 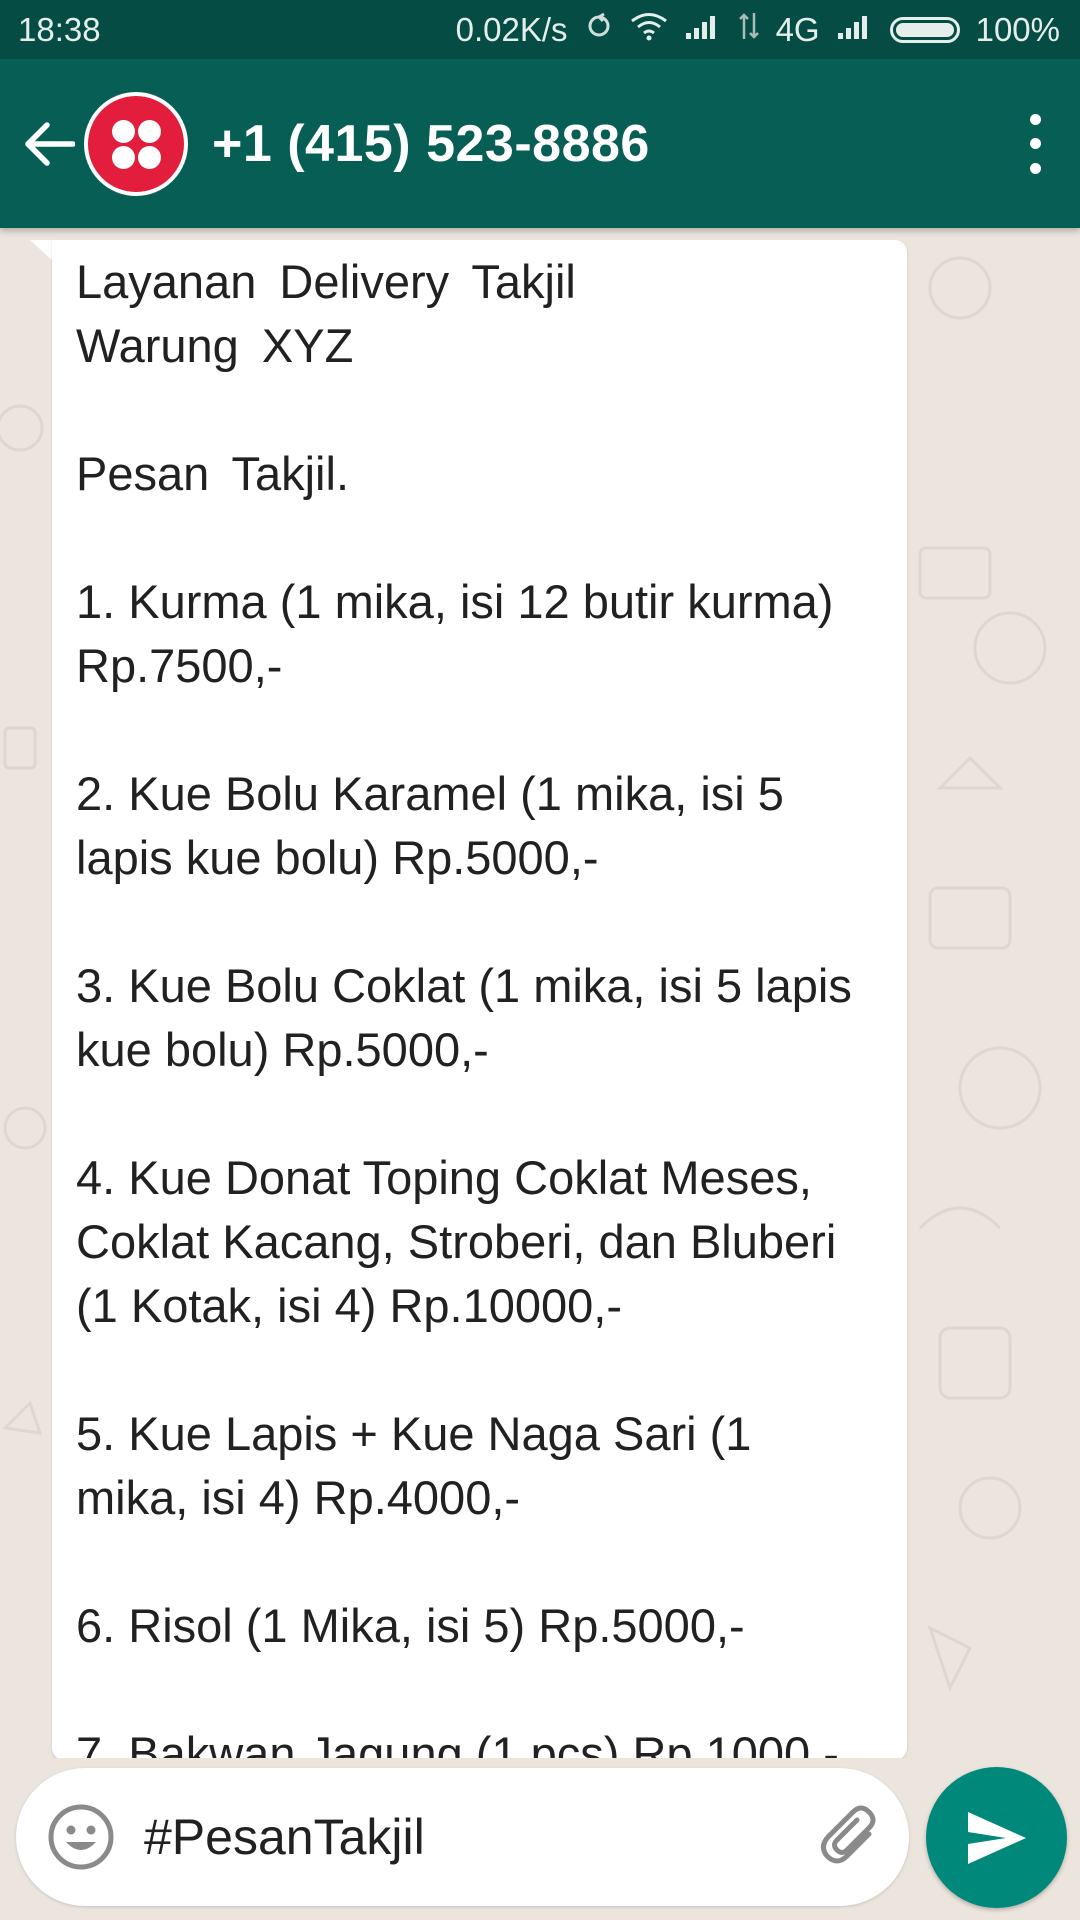 I want to click on message-line: 7. Bakwan Jagung (1 pcs) Rp.1000,-, so click(x=457, y=1742).